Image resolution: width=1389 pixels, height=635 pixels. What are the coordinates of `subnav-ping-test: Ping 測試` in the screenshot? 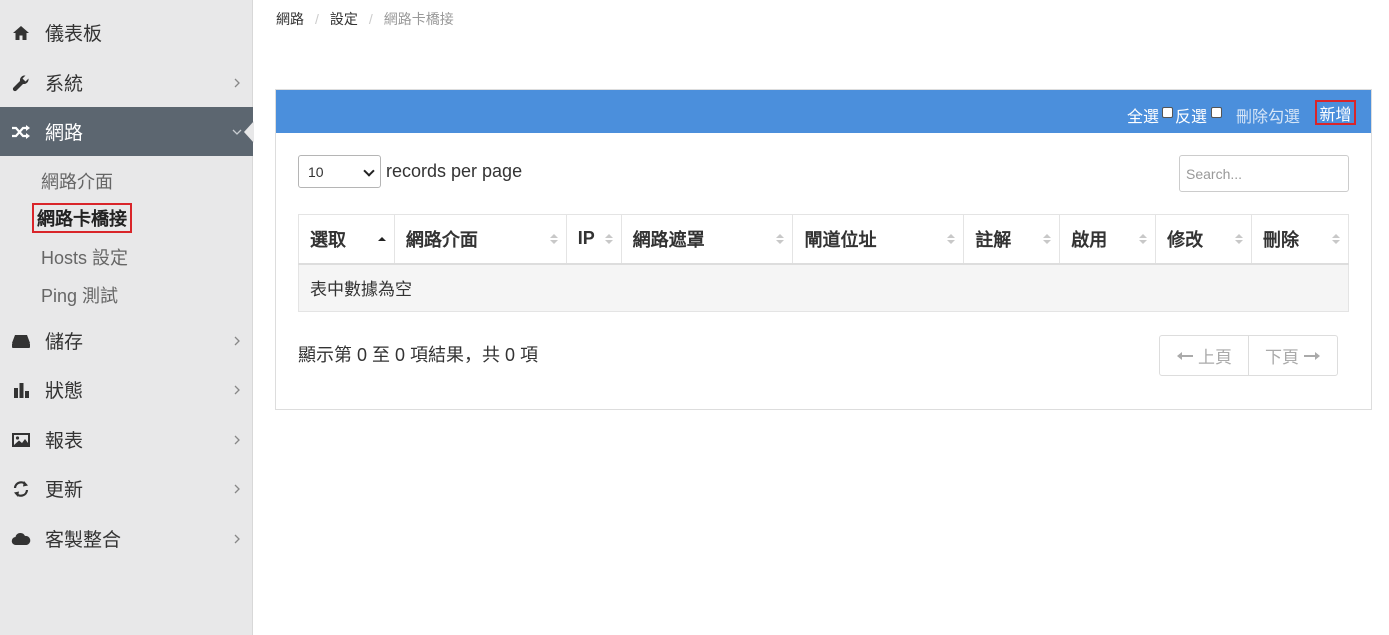 It's located at (79, 295).